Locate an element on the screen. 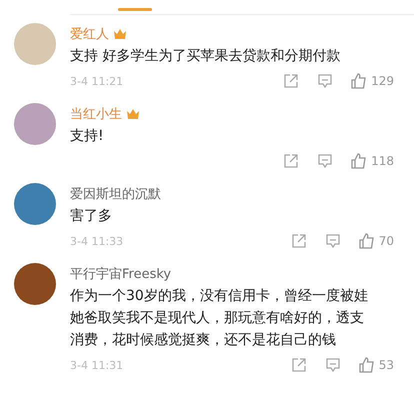  timestamp: 3-4 11:21 is located at coordinates (97, 81).